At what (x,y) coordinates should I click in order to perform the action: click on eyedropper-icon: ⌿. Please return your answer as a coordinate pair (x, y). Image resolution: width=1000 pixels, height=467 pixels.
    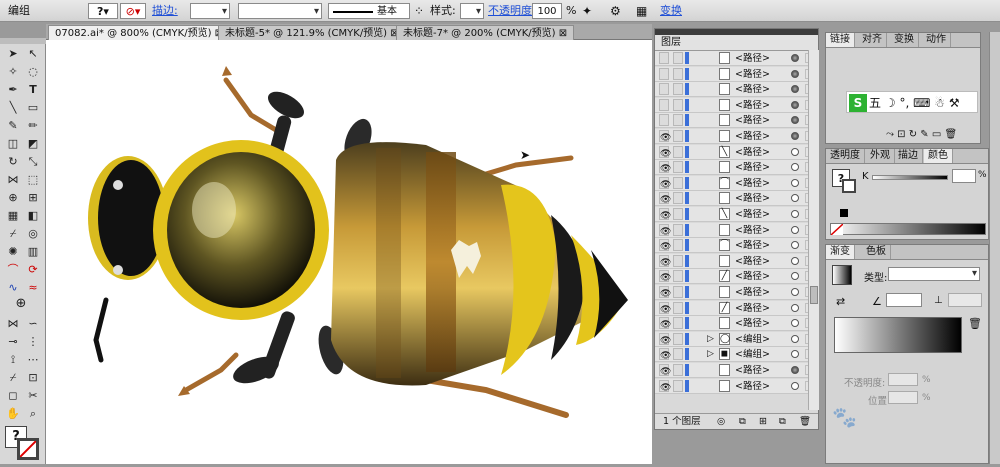
    Looking at the image, I should click on (13, 234).